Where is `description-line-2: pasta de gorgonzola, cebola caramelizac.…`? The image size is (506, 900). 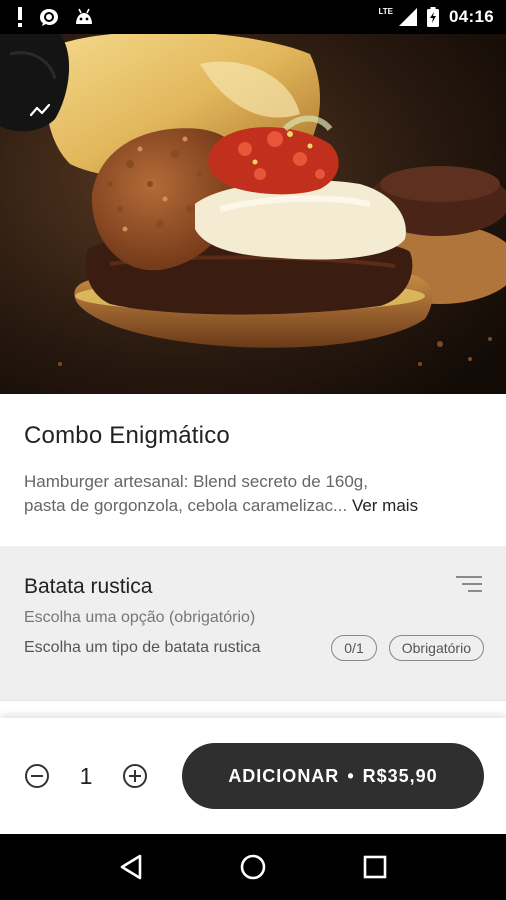
description-line-2: pasta de gorgonzola, cebola caramelizac.… is located at coordinates (253, 506).